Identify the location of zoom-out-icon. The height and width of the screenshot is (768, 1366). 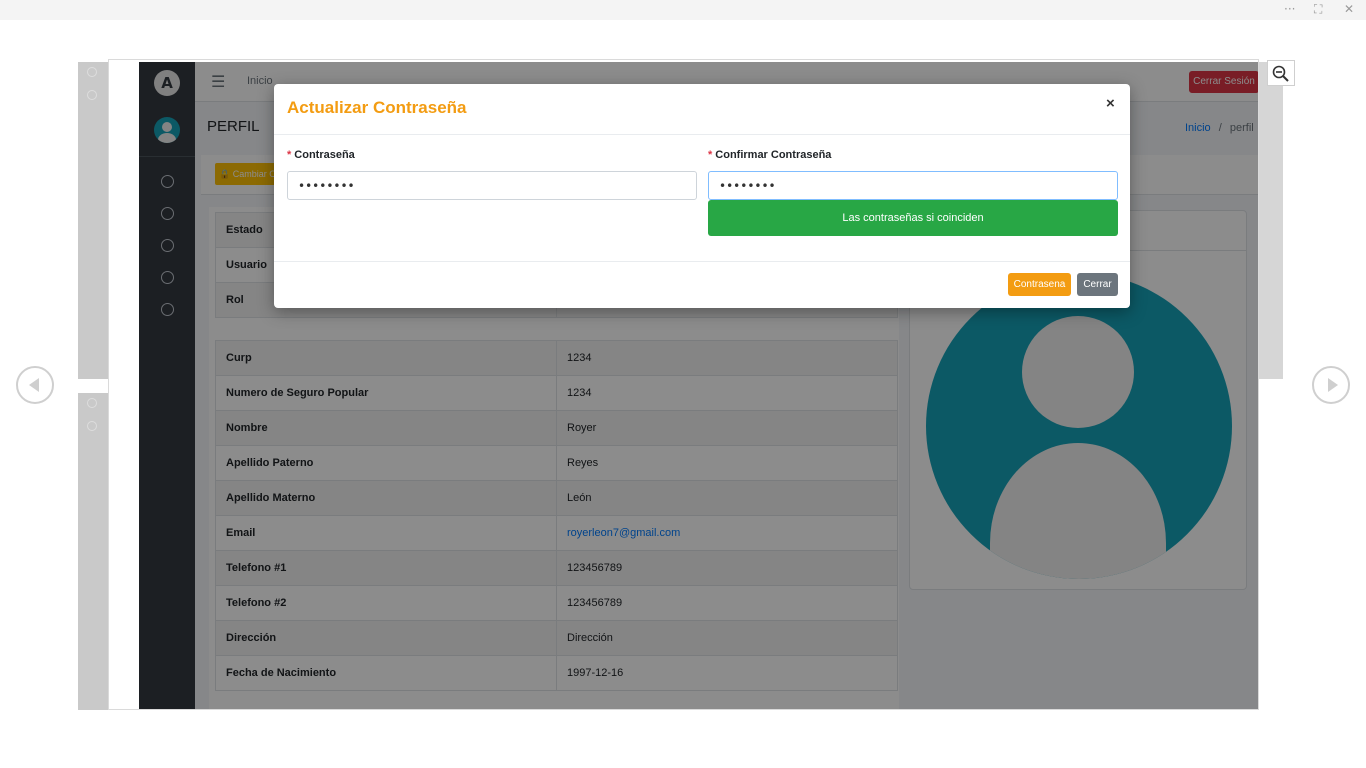
(1280, 73).